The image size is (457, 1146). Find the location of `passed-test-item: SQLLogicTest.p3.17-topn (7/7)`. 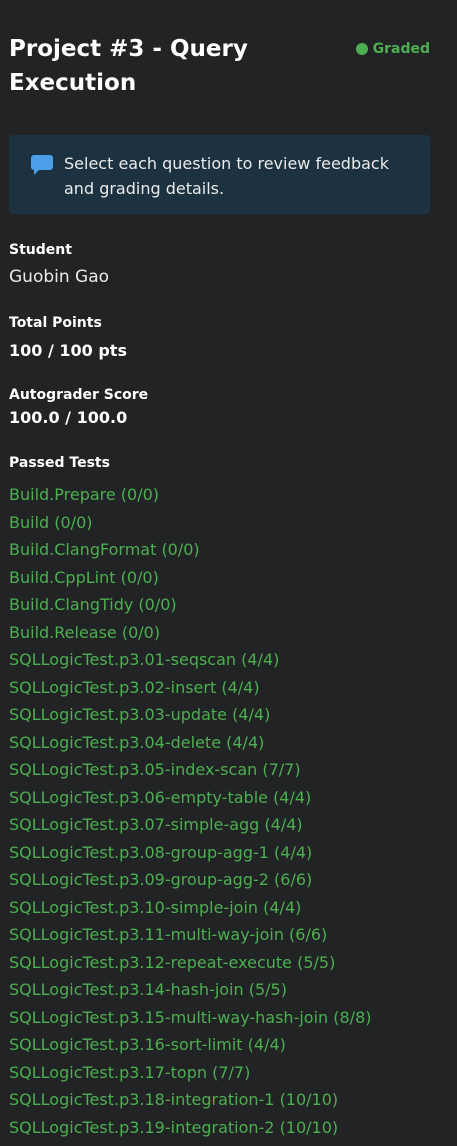

passed-test-item: SQLLogicTest.p3.17-topn (7/7) is located at coordinates (190, 1073).